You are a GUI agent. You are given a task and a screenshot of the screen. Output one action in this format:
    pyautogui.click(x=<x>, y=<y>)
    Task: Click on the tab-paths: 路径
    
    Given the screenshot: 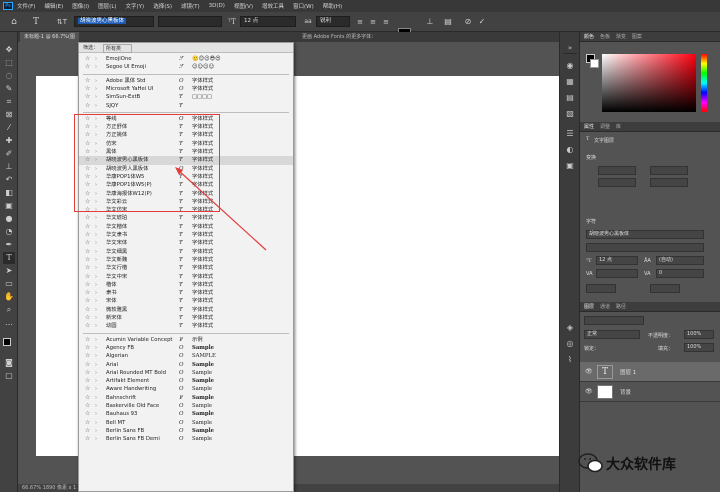 What is the action you would take?
    pyautogui.click(x=621, y=307)
    